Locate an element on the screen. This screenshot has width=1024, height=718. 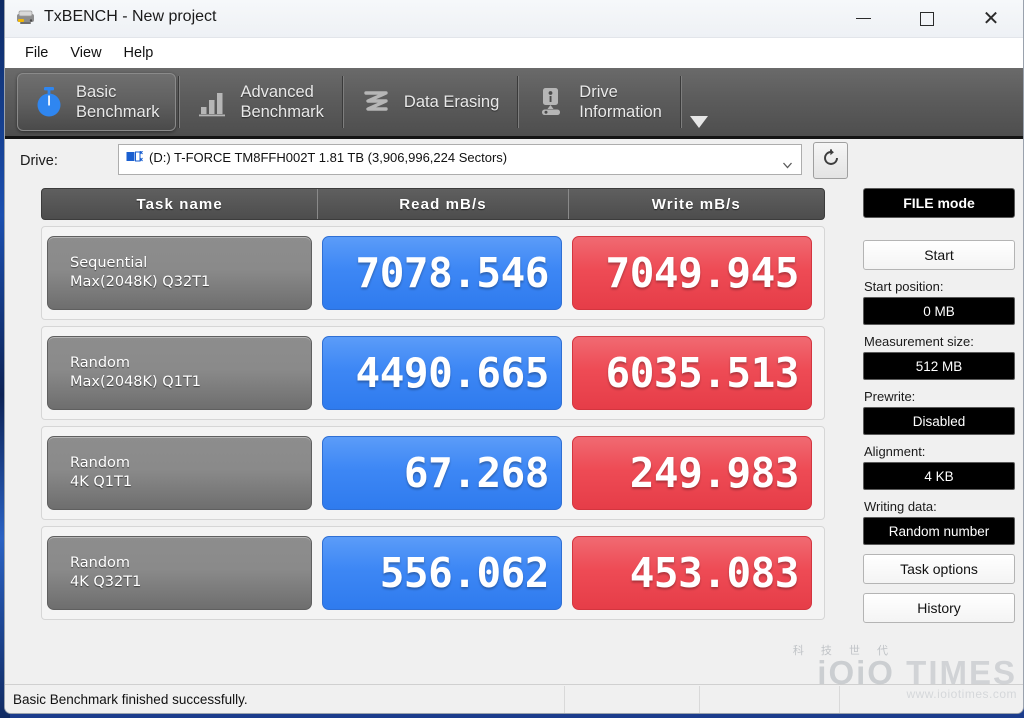
tab-basic-benchmark: Basic Benchmark is located at coordinates (97, 102).